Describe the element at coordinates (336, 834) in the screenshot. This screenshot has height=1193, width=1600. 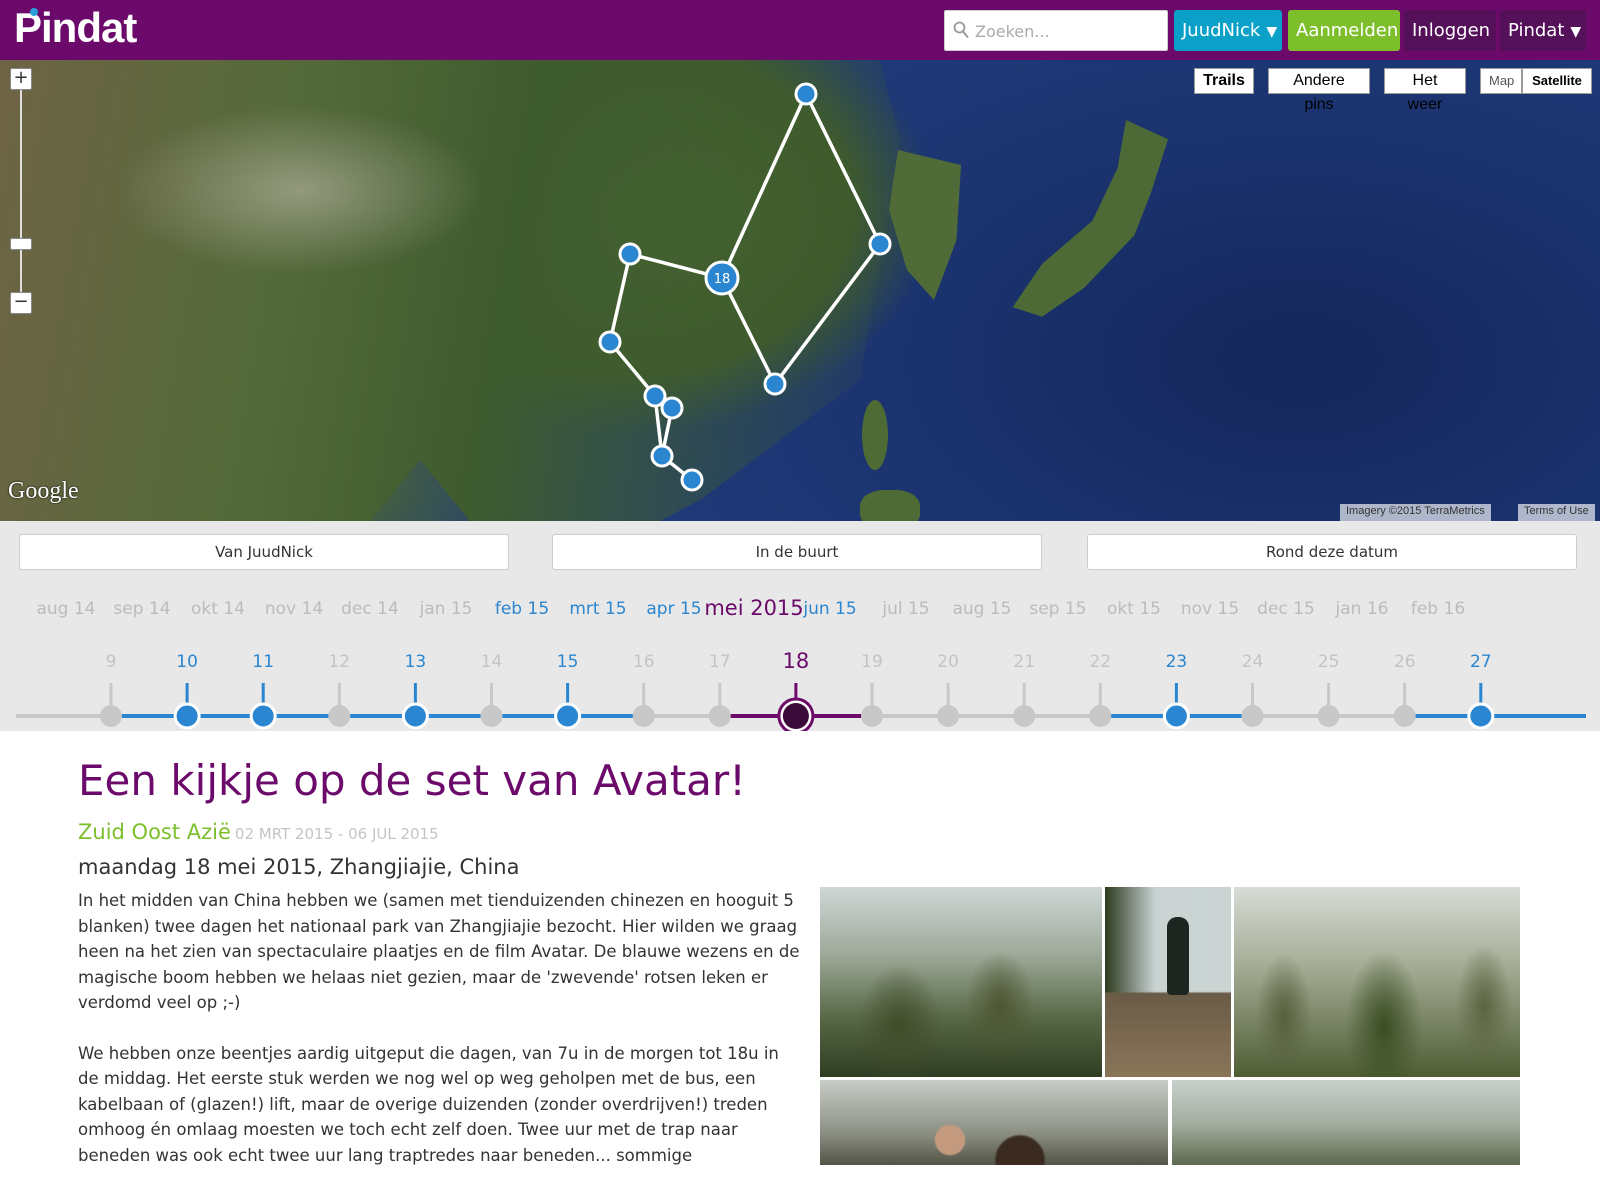
I see `trip-dates: 02 MRT 2015 - 06 JUL 2015` at that location.